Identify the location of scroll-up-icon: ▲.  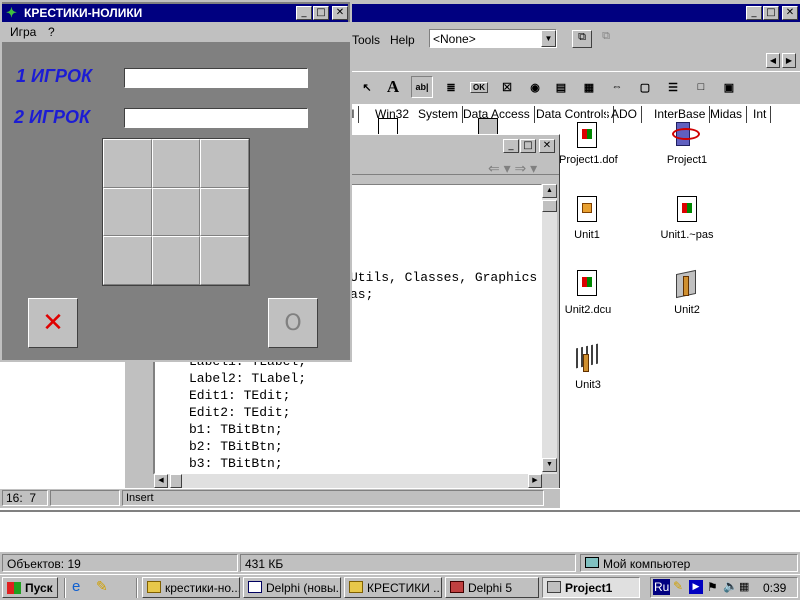
(549, 191).